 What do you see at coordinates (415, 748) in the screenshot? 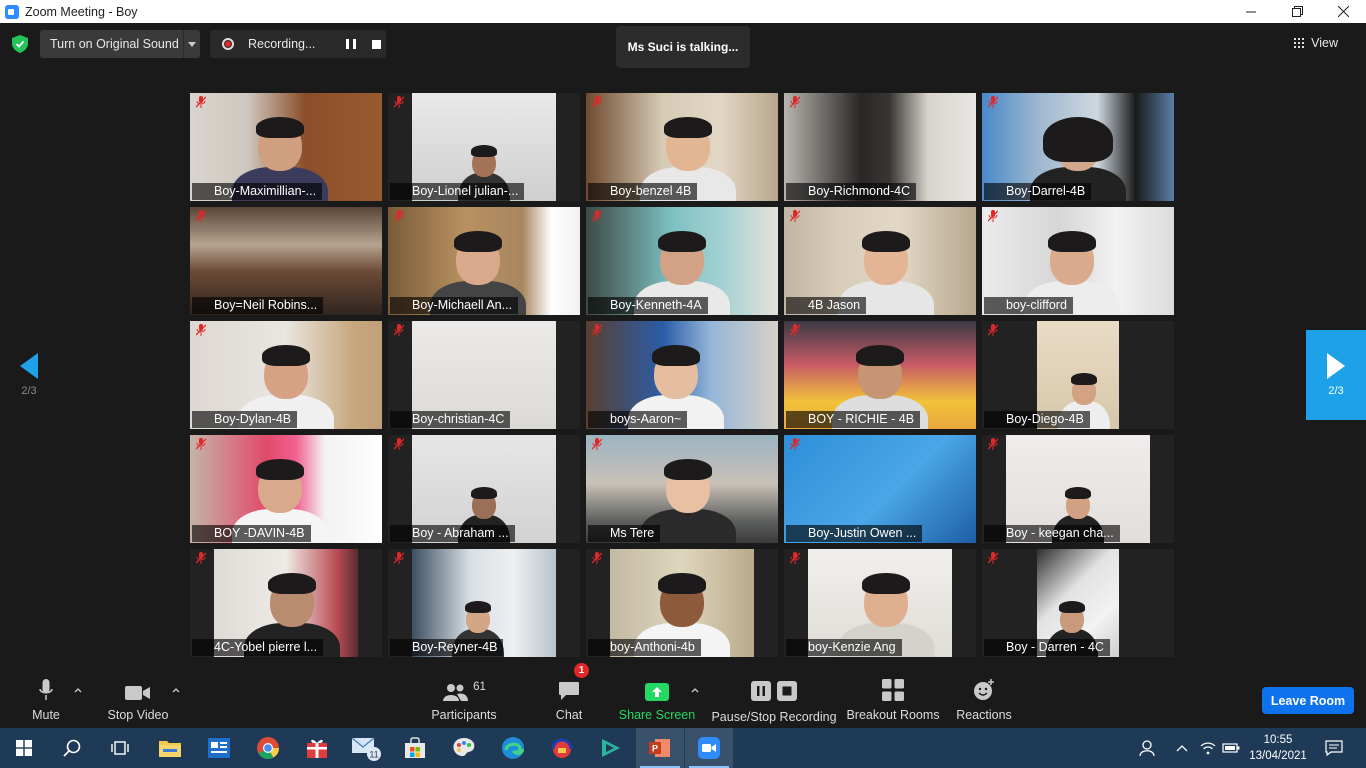
I see `taskbar-store` at bounding box center [415, 748].